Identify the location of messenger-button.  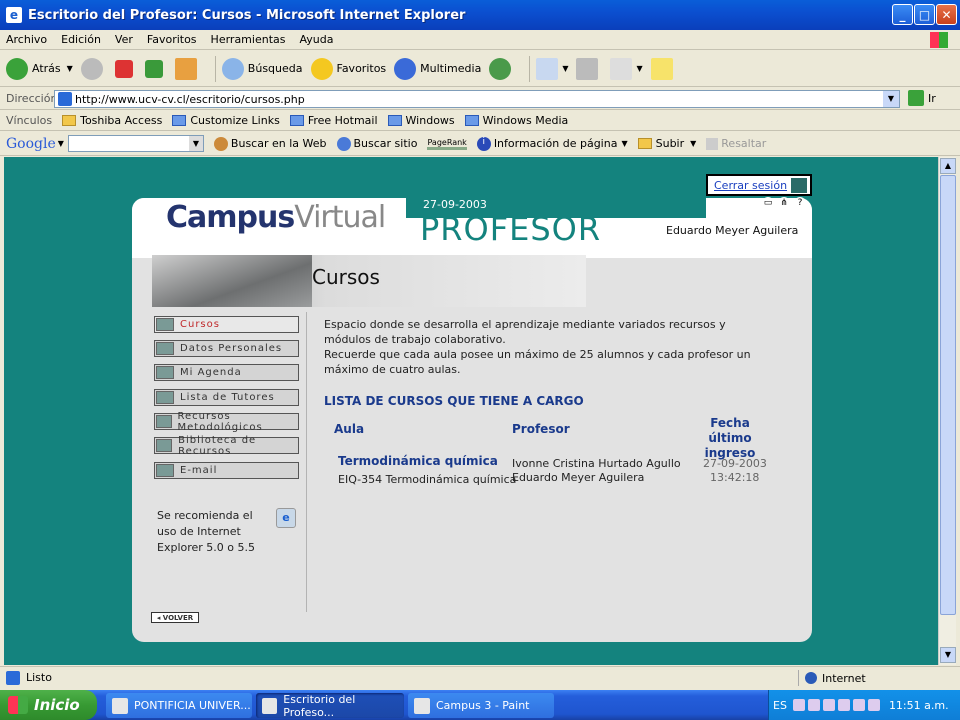
(663, 68).